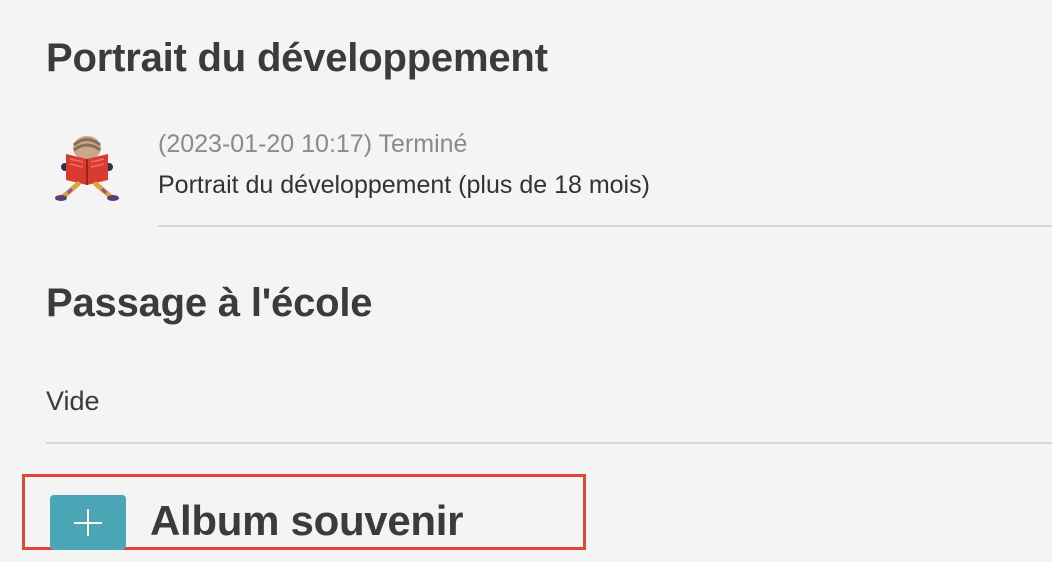  What do you see at coordinates (87, 168) in the screenshot?
I see `reading-child-icon` at bounding box center [87, 168].